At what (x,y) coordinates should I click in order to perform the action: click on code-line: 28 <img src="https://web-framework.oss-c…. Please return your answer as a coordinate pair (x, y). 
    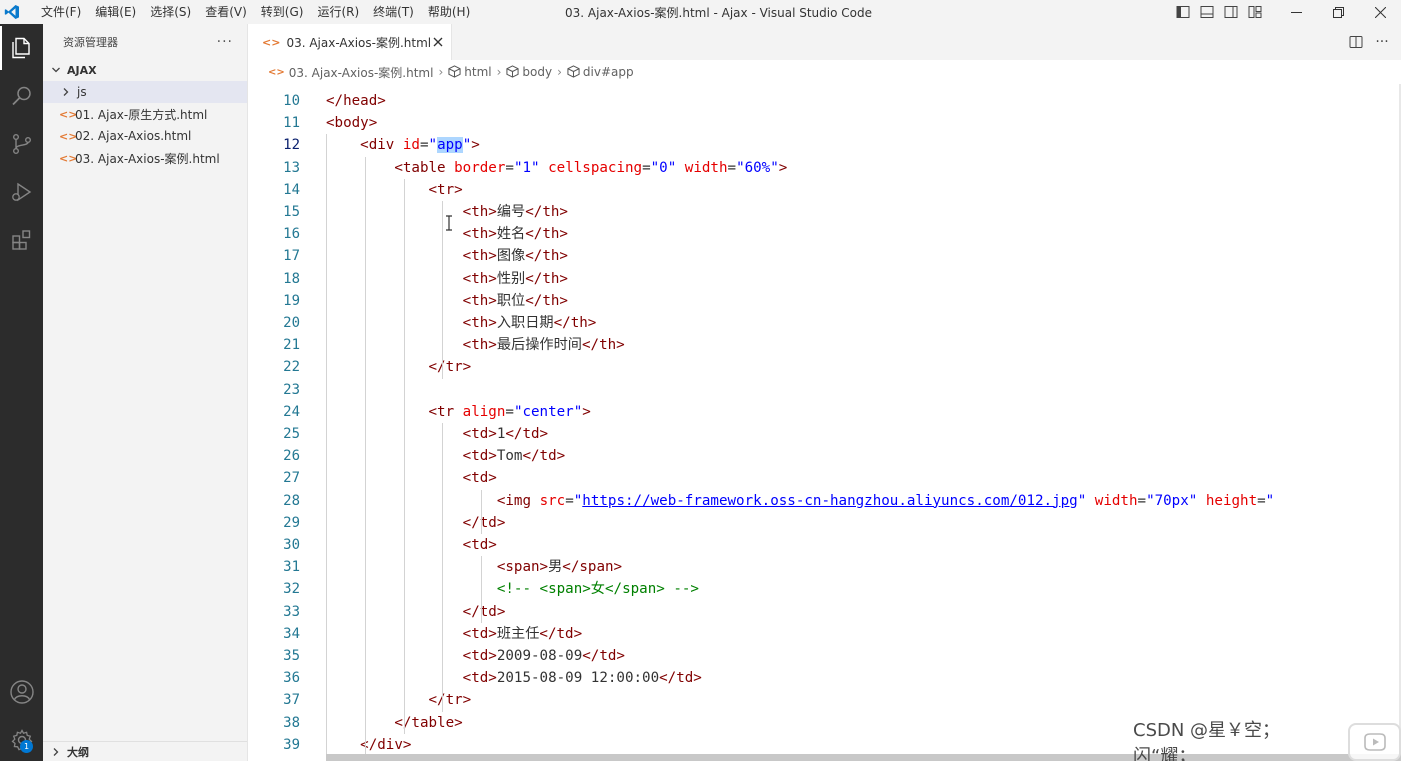
    Looking at the image, I should click on (824, 501).